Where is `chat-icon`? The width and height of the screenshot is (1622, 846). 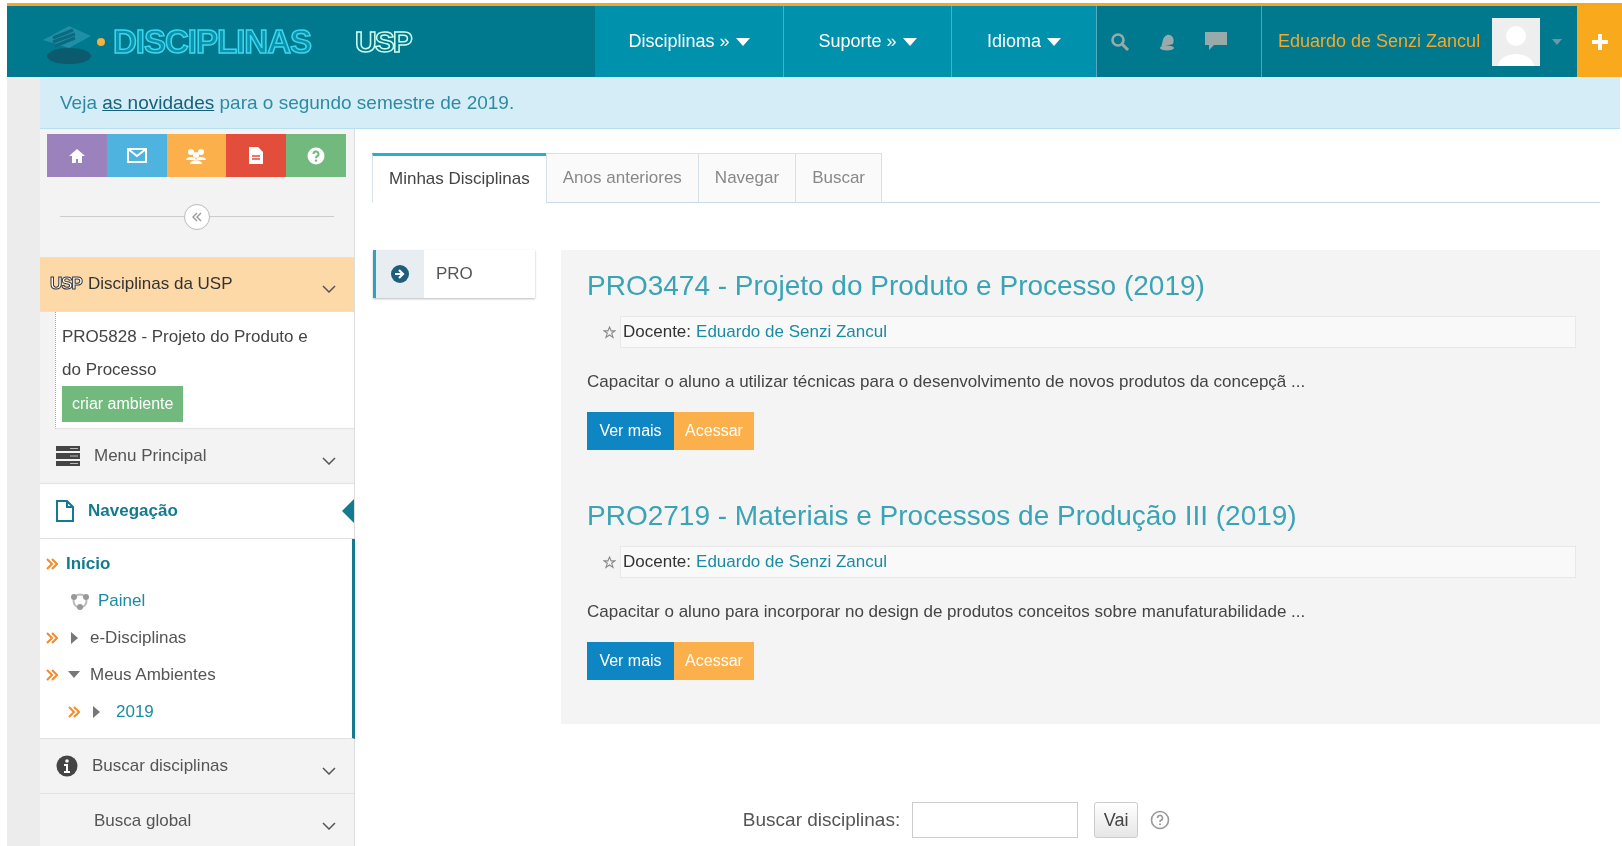 chat-icon is located at coordinates (1216, 41).